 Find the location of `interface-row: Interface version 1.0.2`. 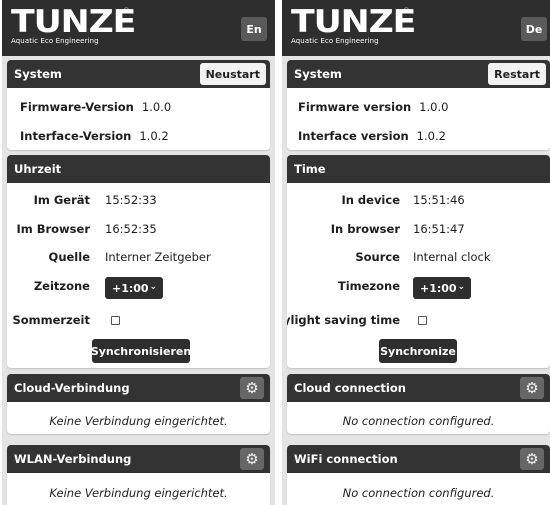

interface-row: Interface version 1.0.2 is located at coordinates (372, 136).